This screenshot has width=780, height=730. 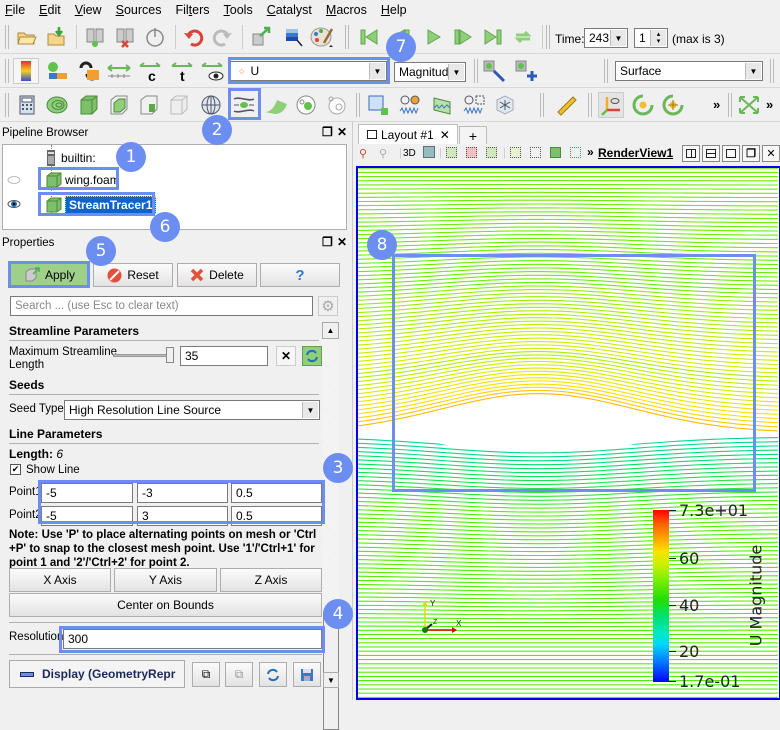 I want to click on plot-over-time-button, so click(x=411, y=105).